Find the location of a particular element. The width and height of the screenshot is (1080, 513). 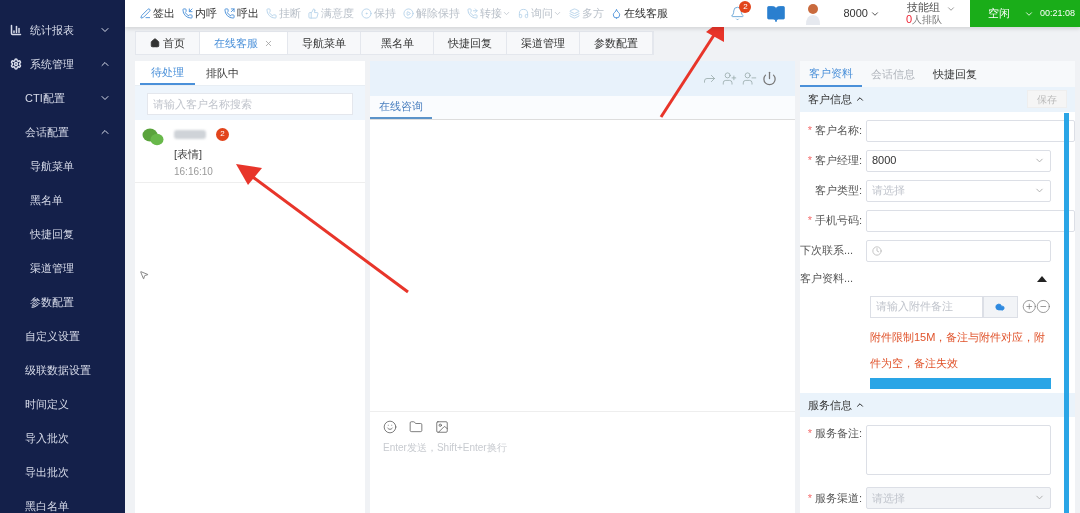

home-icon is located at coordinates (155, 43).